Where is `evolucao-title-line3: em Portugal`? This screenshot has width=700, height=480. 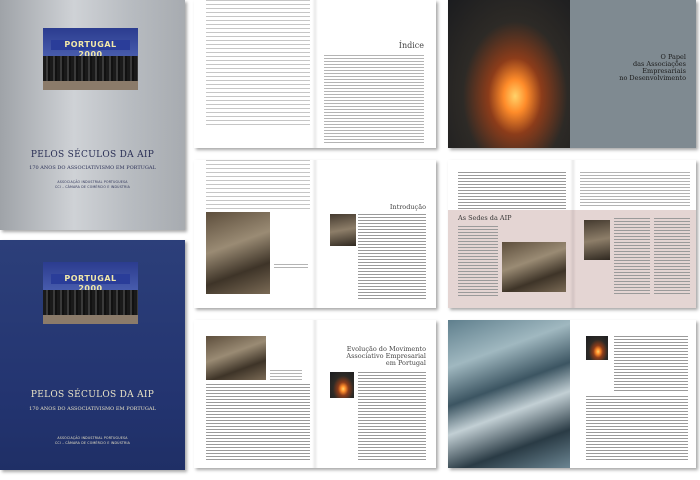 evolucao-title-line3: em Portugal is located at coordinates (405, 363).